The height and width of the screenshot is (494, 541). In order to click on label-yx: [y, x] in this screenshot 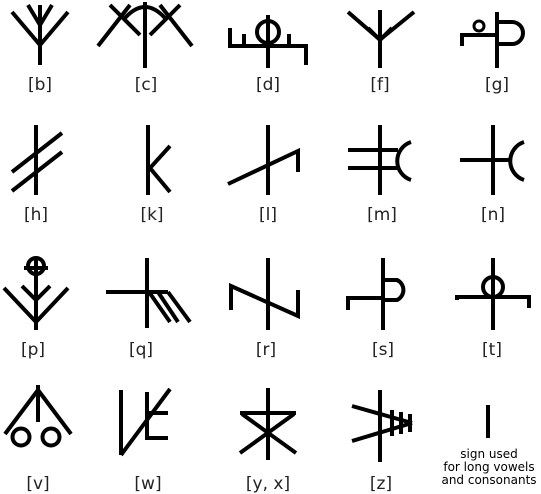, I will do `click(268, 484)`.